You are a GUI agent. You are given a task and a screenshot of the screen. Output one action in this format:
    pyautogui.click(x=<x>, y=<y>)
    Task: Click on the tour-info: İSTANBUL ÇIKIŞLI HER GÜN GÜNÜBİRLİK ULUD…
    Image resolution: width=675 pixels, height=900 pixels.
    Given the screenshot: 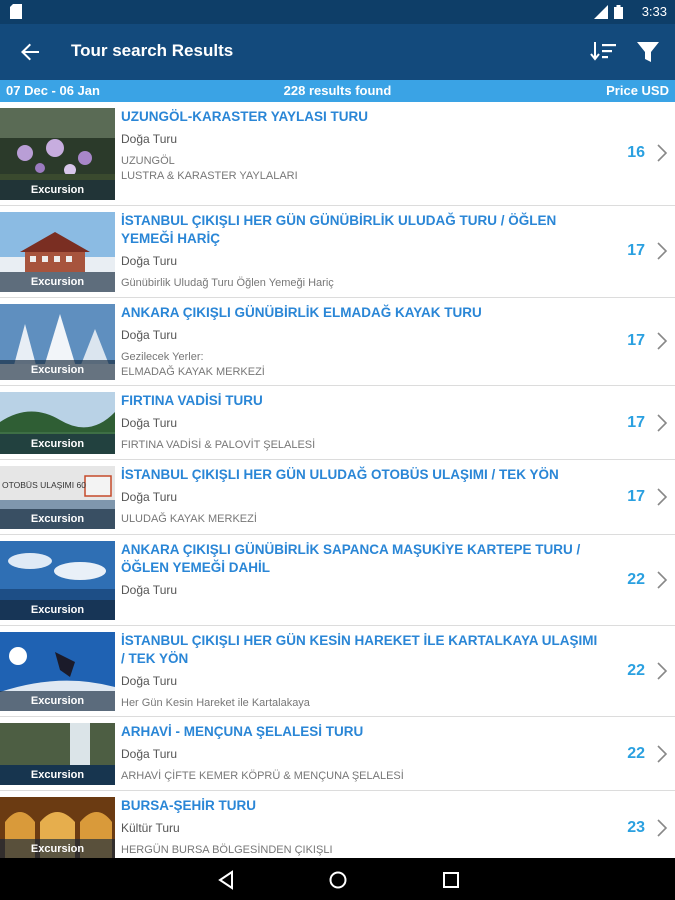 What is the action you would take?
    pyautogui.click(x=361, y=251)
    